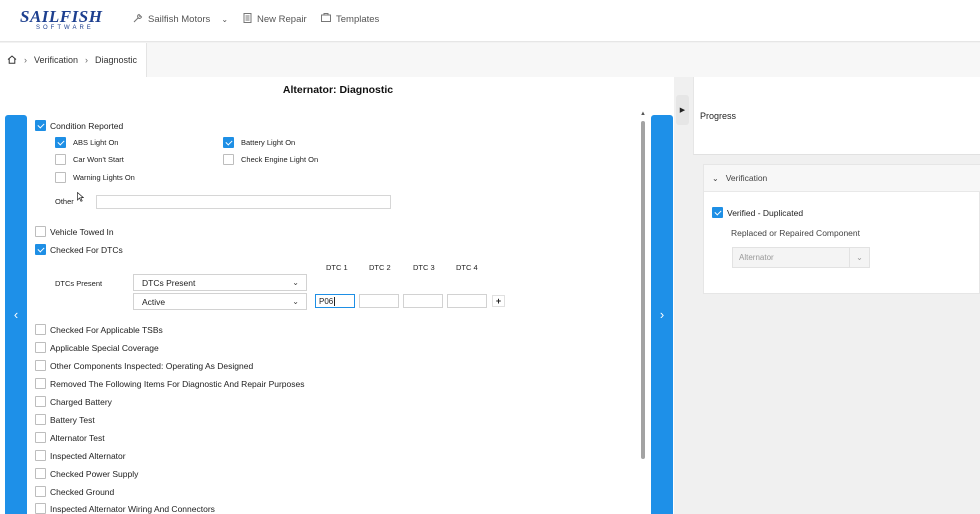  I want to click on checklist-item: Applicable Special Coverage, so click(97, 347).